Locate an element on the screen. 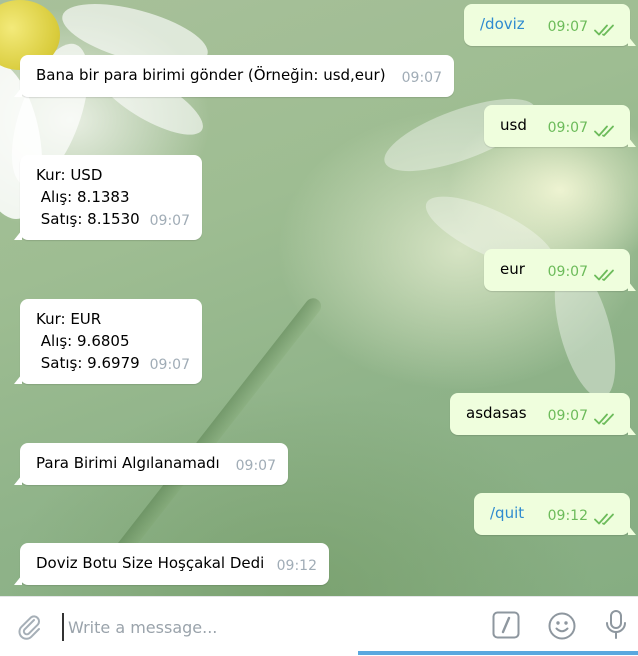 The height and width of the screenshot is (656, 638). message-text: Para Birimi Algılanamadı is located at coordinates (128, 463).